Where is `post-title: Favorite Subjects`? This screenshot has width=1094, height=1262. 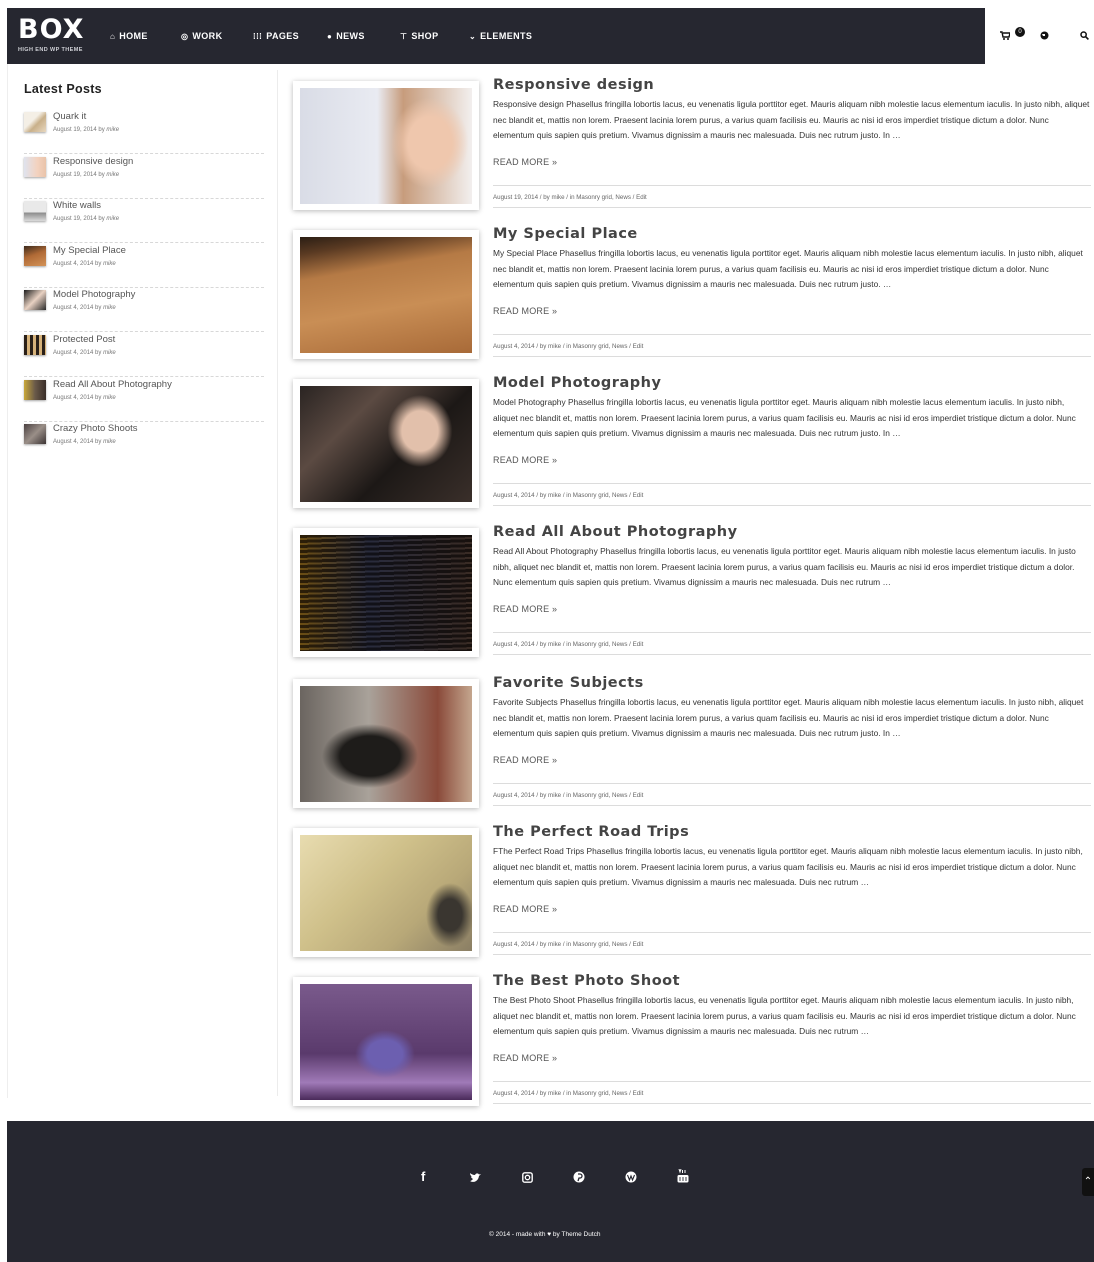
post-title: Favorite Subjects is located at coordinates (568, 683).